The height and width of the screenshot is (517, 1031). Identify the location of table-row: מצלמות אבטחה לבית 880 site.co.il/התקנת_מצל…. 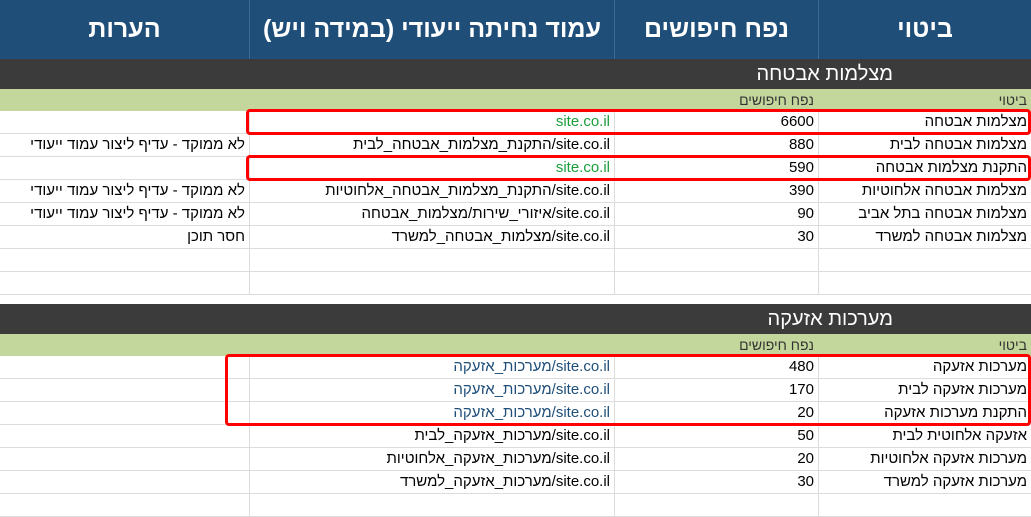
(515, 145).